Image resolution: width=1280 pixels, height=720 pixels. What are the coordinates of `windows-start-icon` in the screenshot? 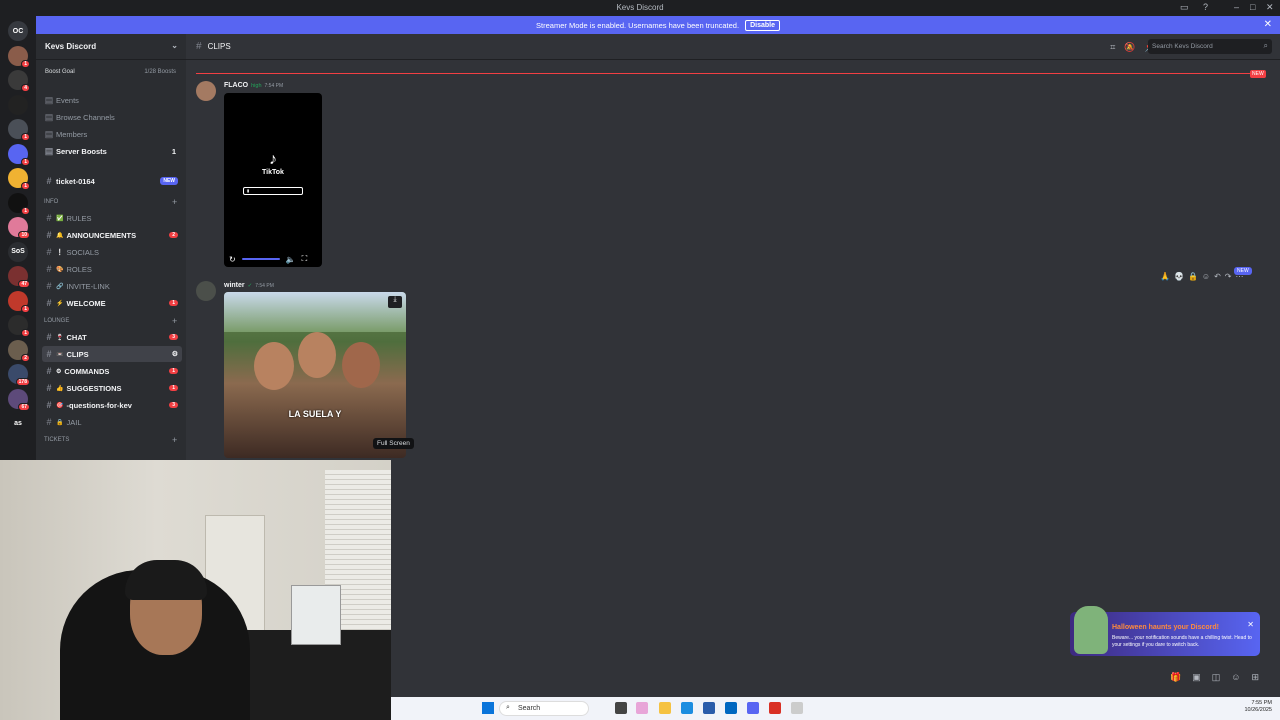 It's located at (488, 708).